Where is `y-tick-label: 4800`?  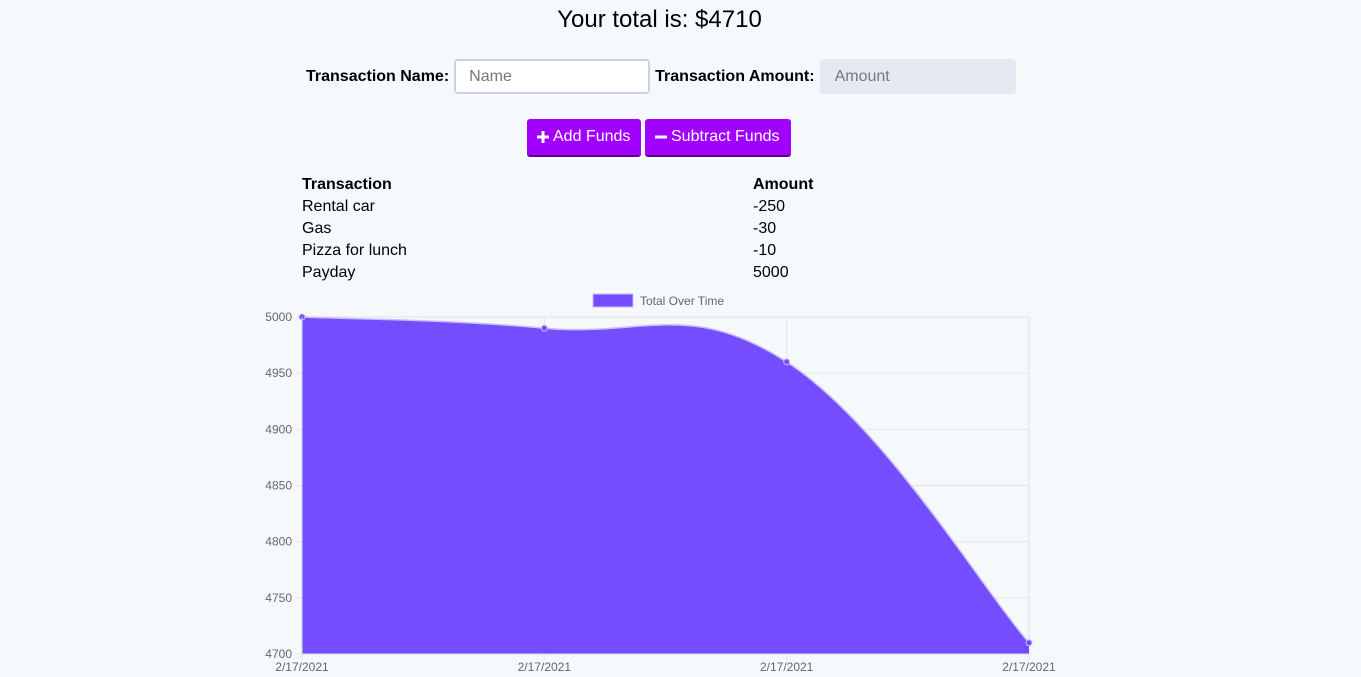
y-tick-label: 4800 is located at coordinates (278, 542).